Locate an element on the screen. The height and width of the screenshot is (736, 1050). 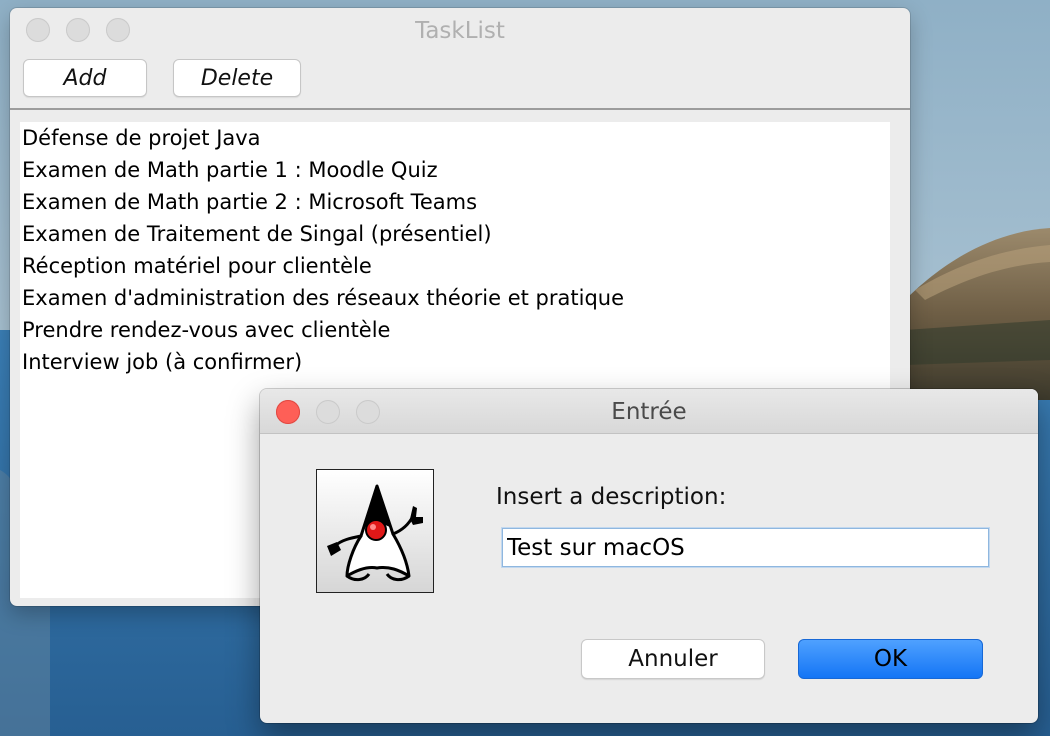
close-window-button is located at coordinates (38, 30).